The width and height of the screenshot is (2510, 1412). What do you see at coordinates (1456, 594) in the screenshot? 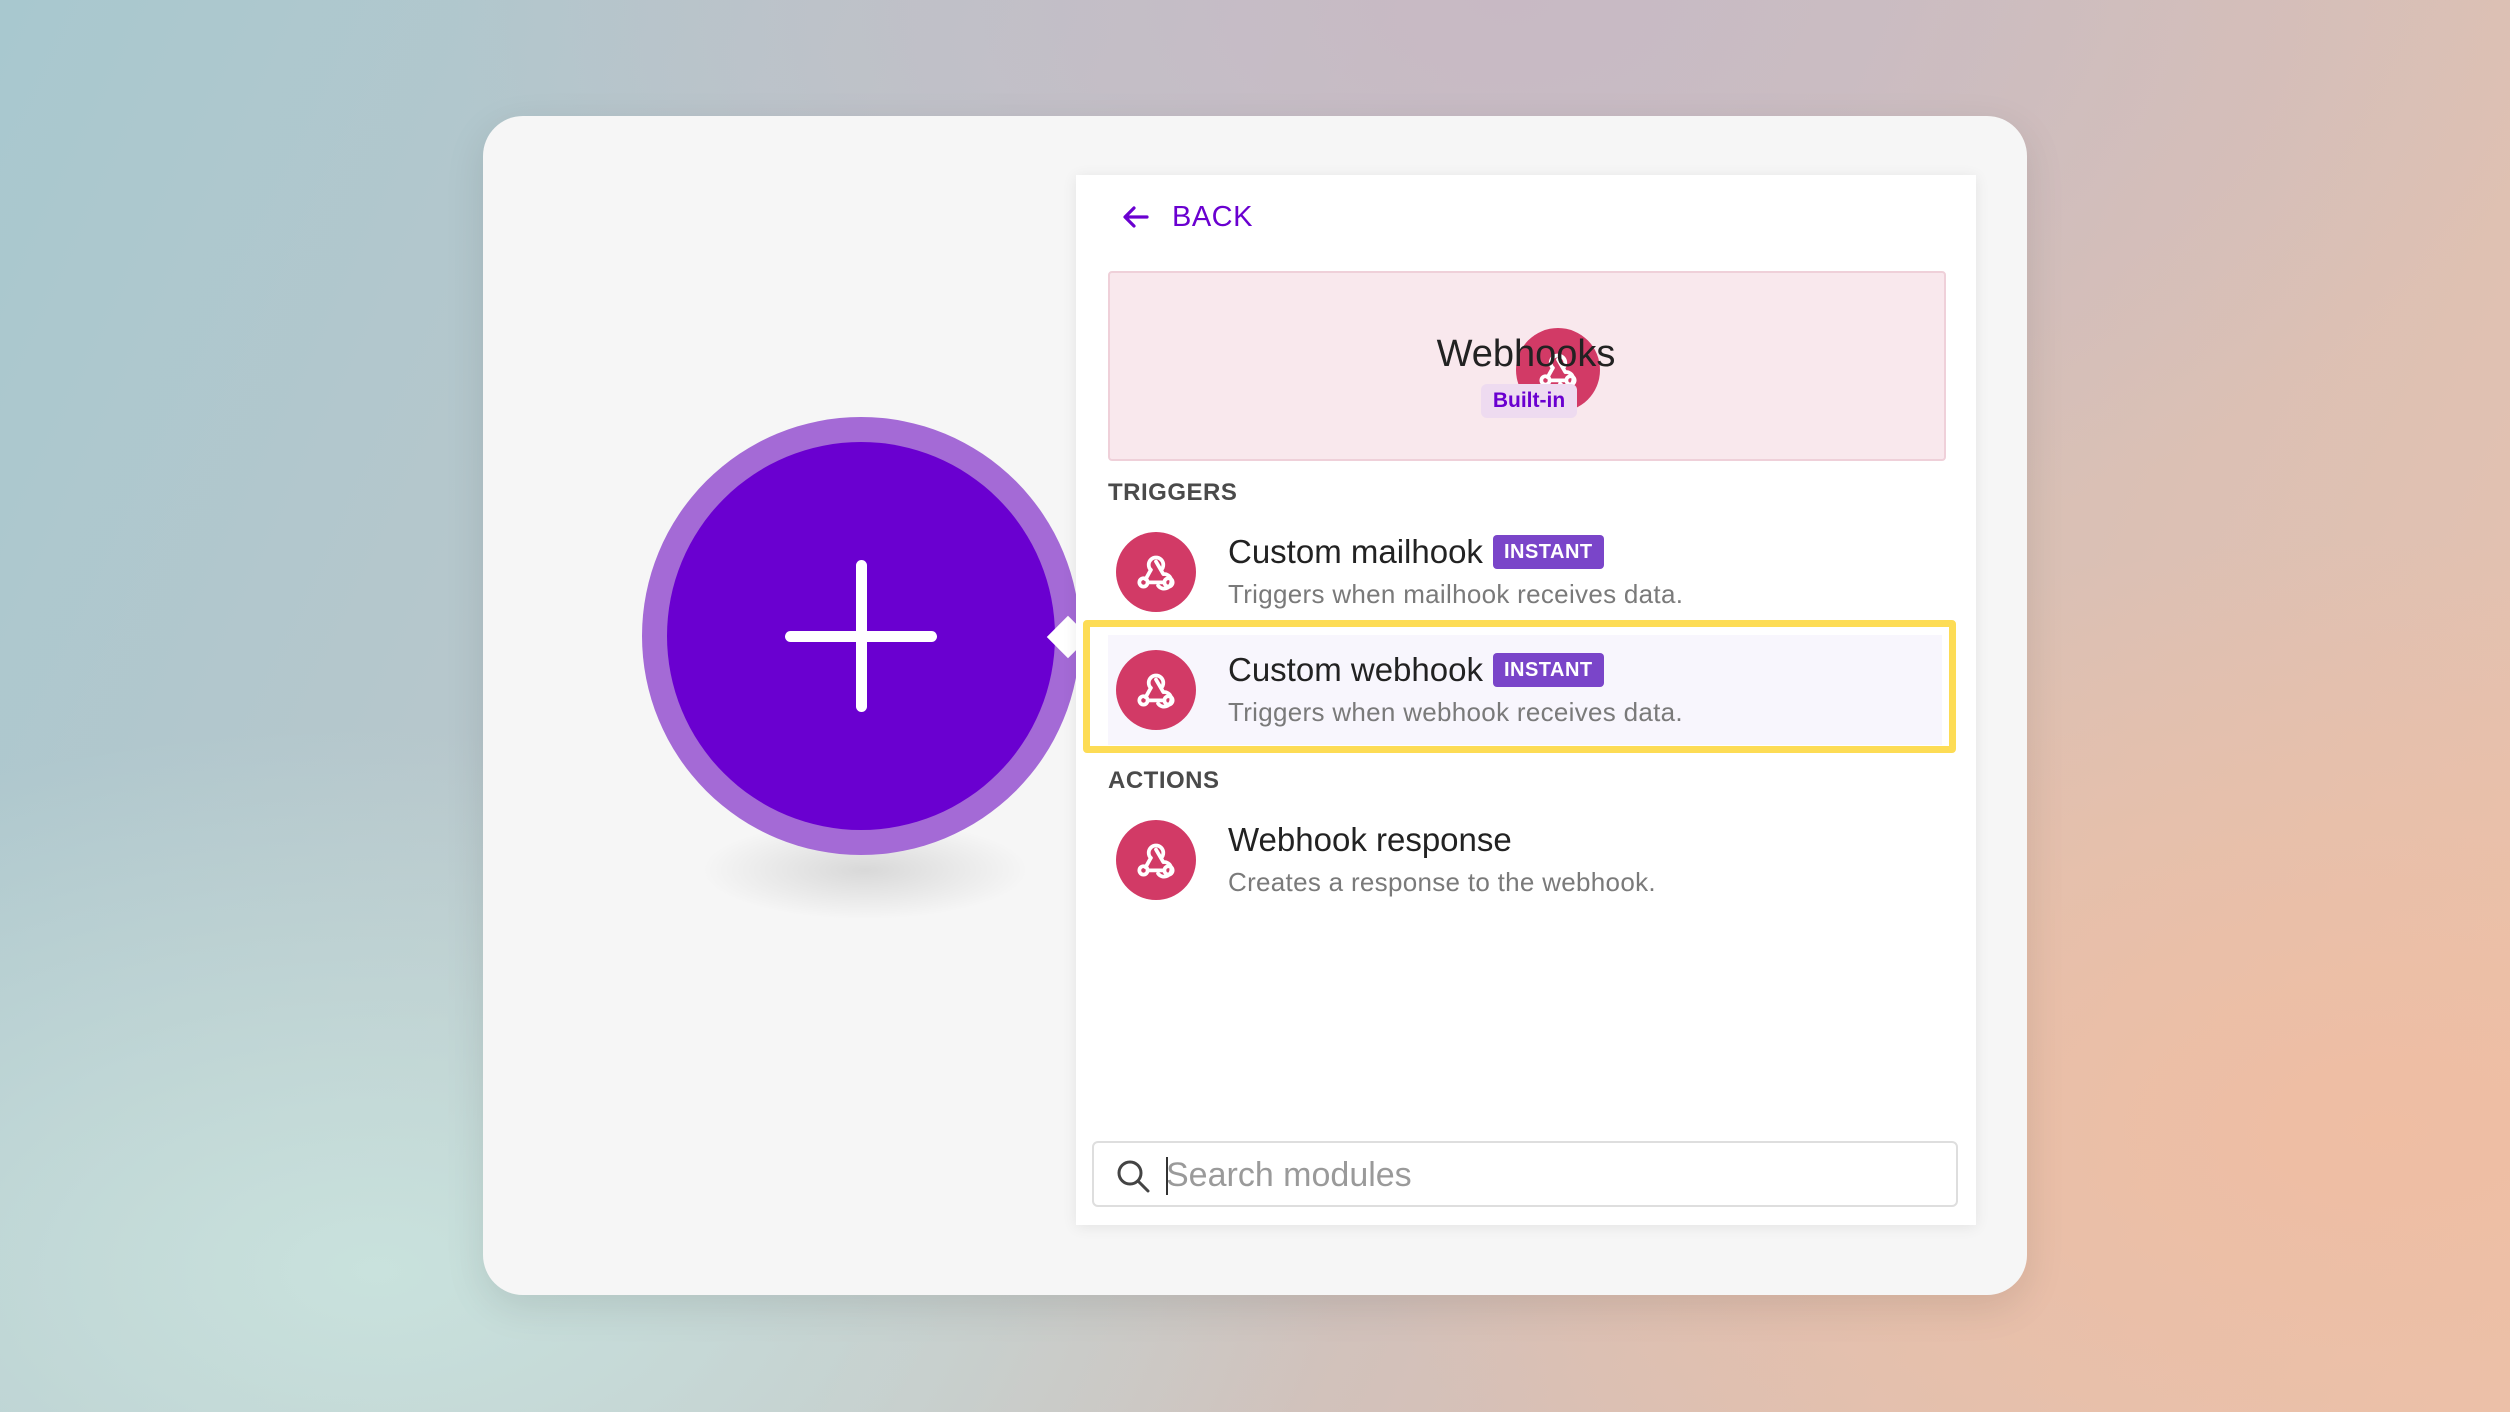
I see `module-description: Triggers when mailhook receives data.` at bounding box center [1456, 594].